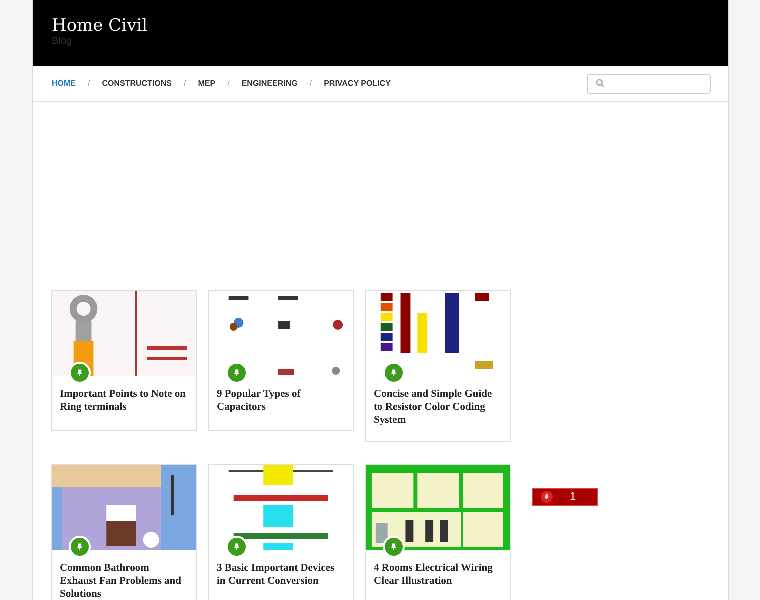 This screenshot has width=760, height=600. What do you see at coordinates (438, 575) in the screenshot?
I see `post-title: 4 Rooms Electrical Wiring Clear Illustration` at bounding box center [438, 575].